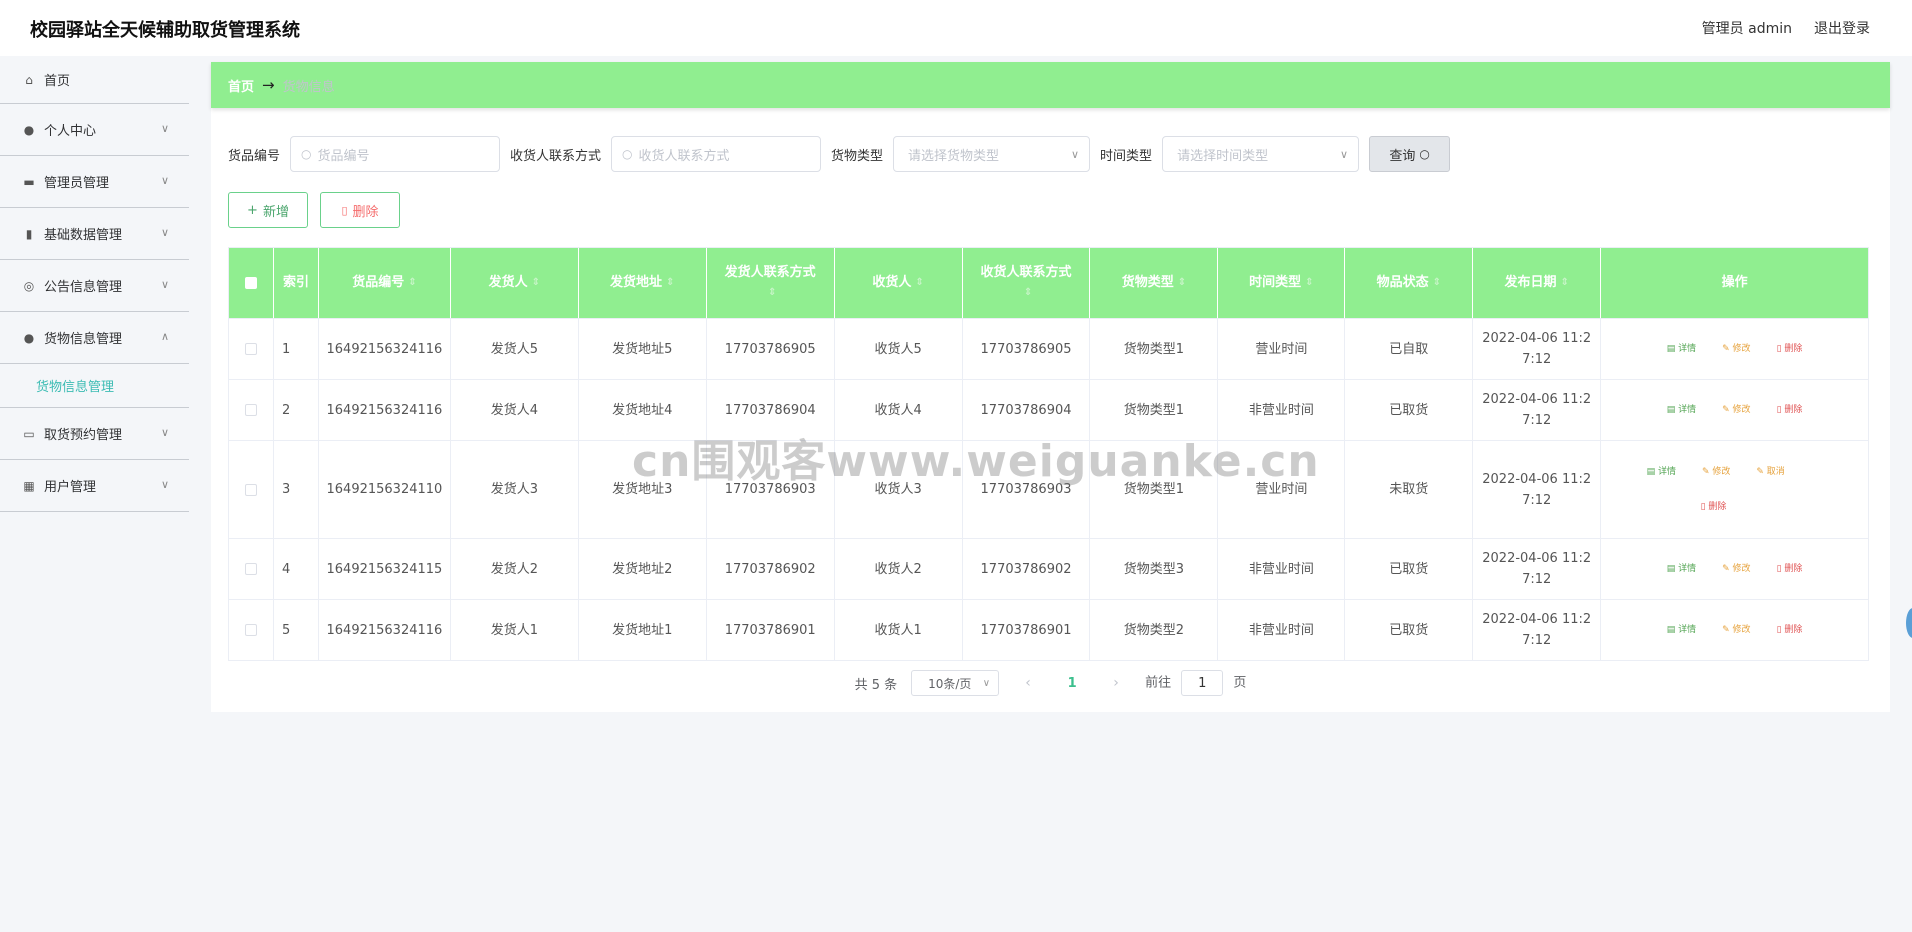  I want to click on column-header: 时间类型 ⇕, so click(1282, 283).